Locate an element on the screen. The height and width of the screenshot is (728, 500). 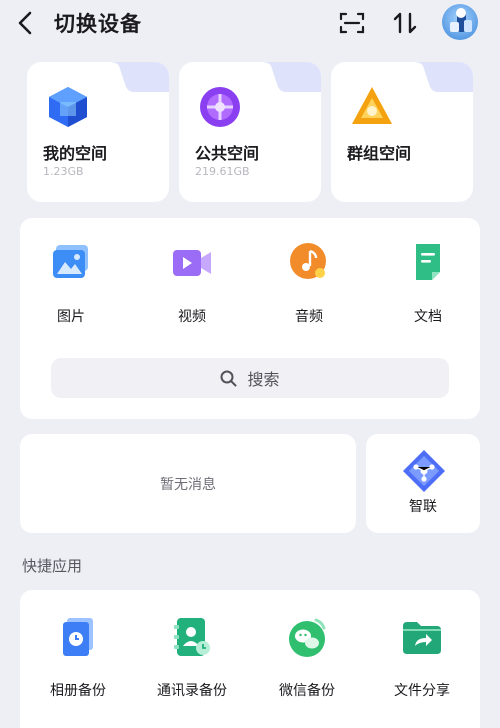
media-label: 音频 is located at coordinates (309, 317).